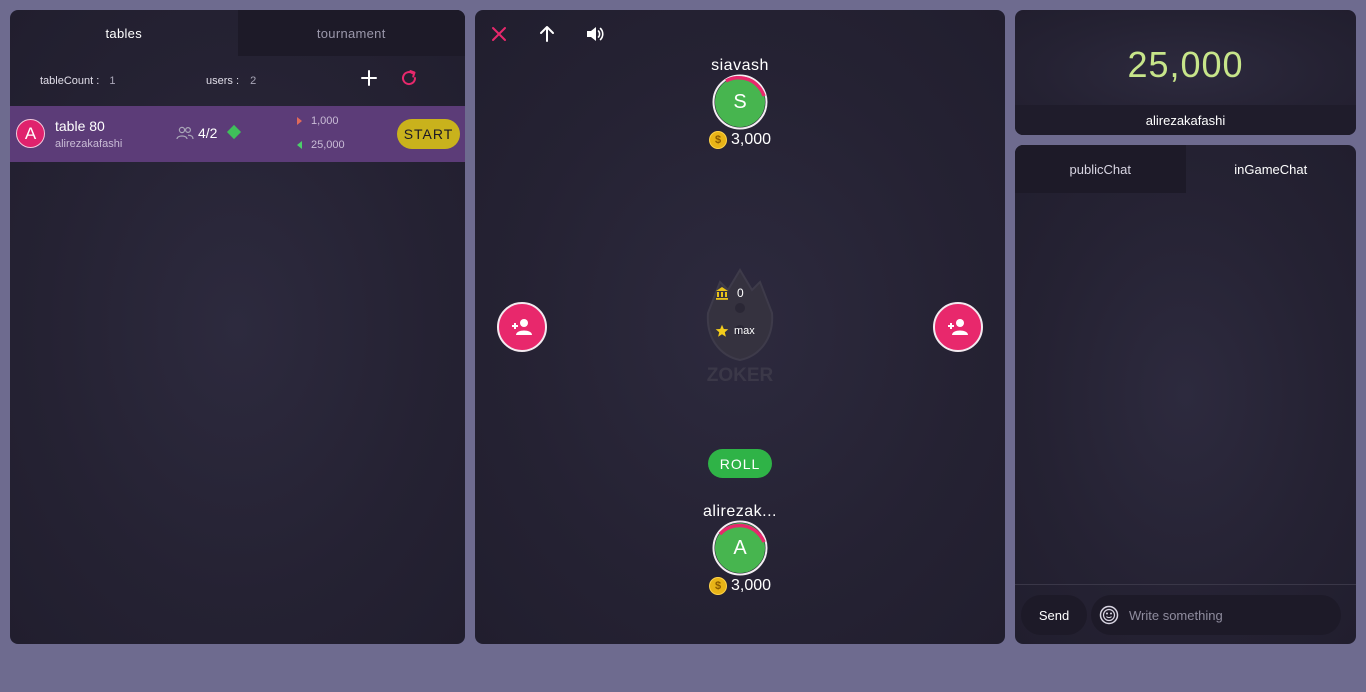 The height and width of the screenshot is (692, 1366). I want to click on volume-button, so click(595, 34).